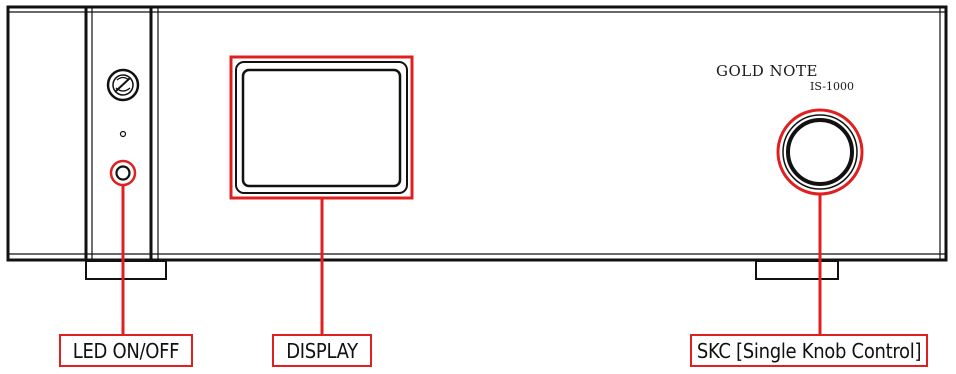 Image resolution: width=956 pixels, height=374 pixels. What do you see at coordinates (123, 173) in the screenshot?
I see `led-button` at bounding box center [123, 173].